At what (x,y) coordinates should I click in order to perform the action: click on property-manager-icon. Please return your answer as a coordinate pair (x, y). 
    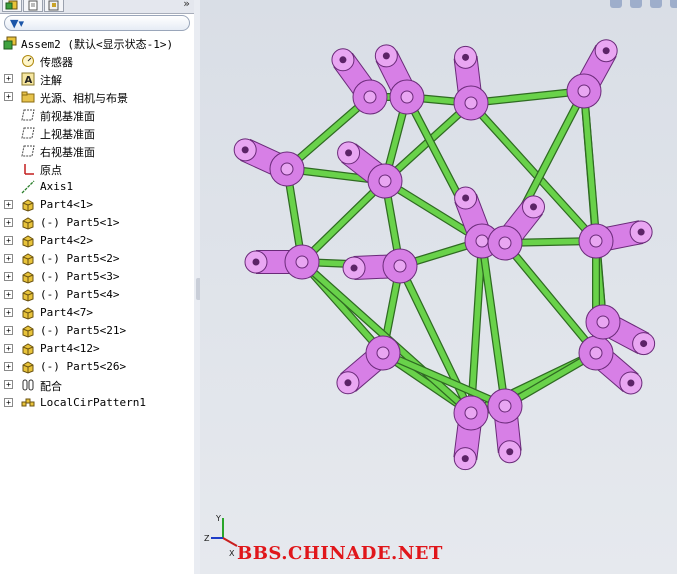
    Looking at the image, I should click on (33, 5).